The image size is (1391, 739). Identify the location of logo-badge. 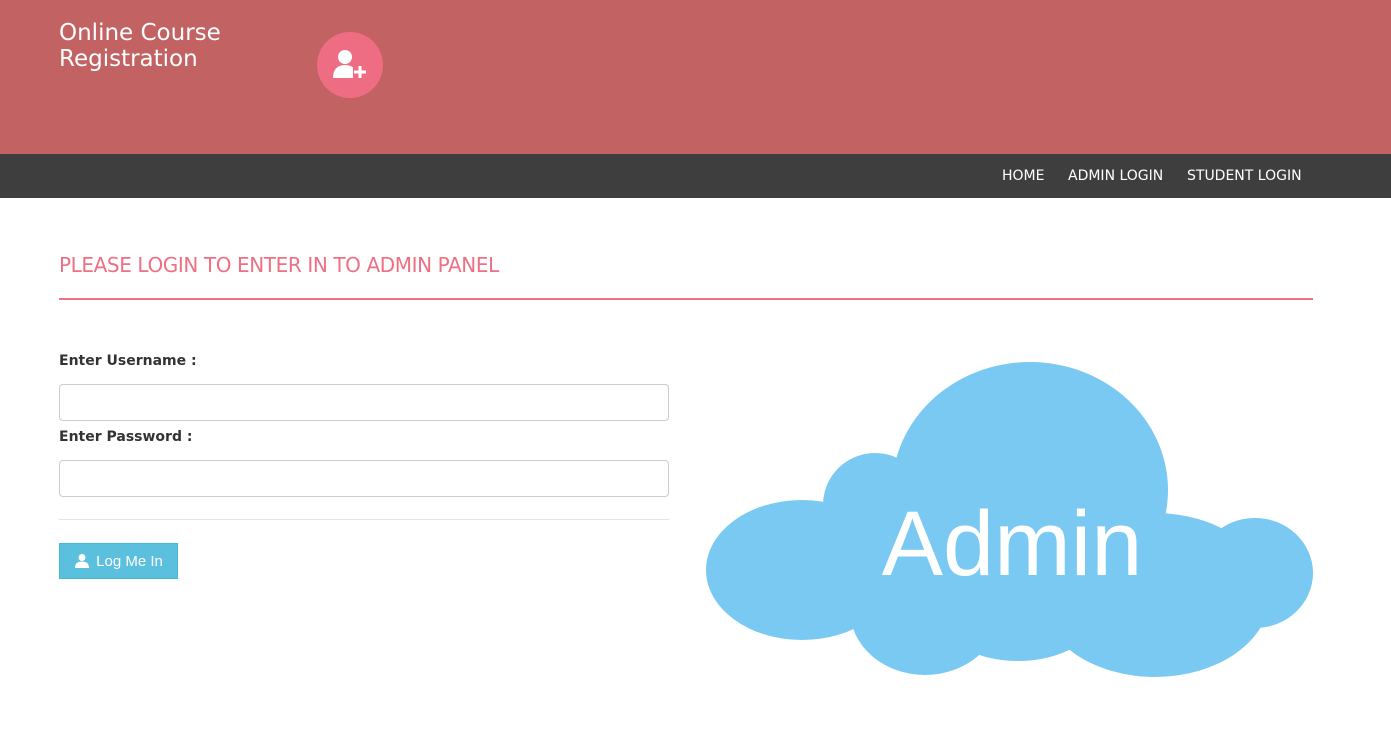
(350, 65).